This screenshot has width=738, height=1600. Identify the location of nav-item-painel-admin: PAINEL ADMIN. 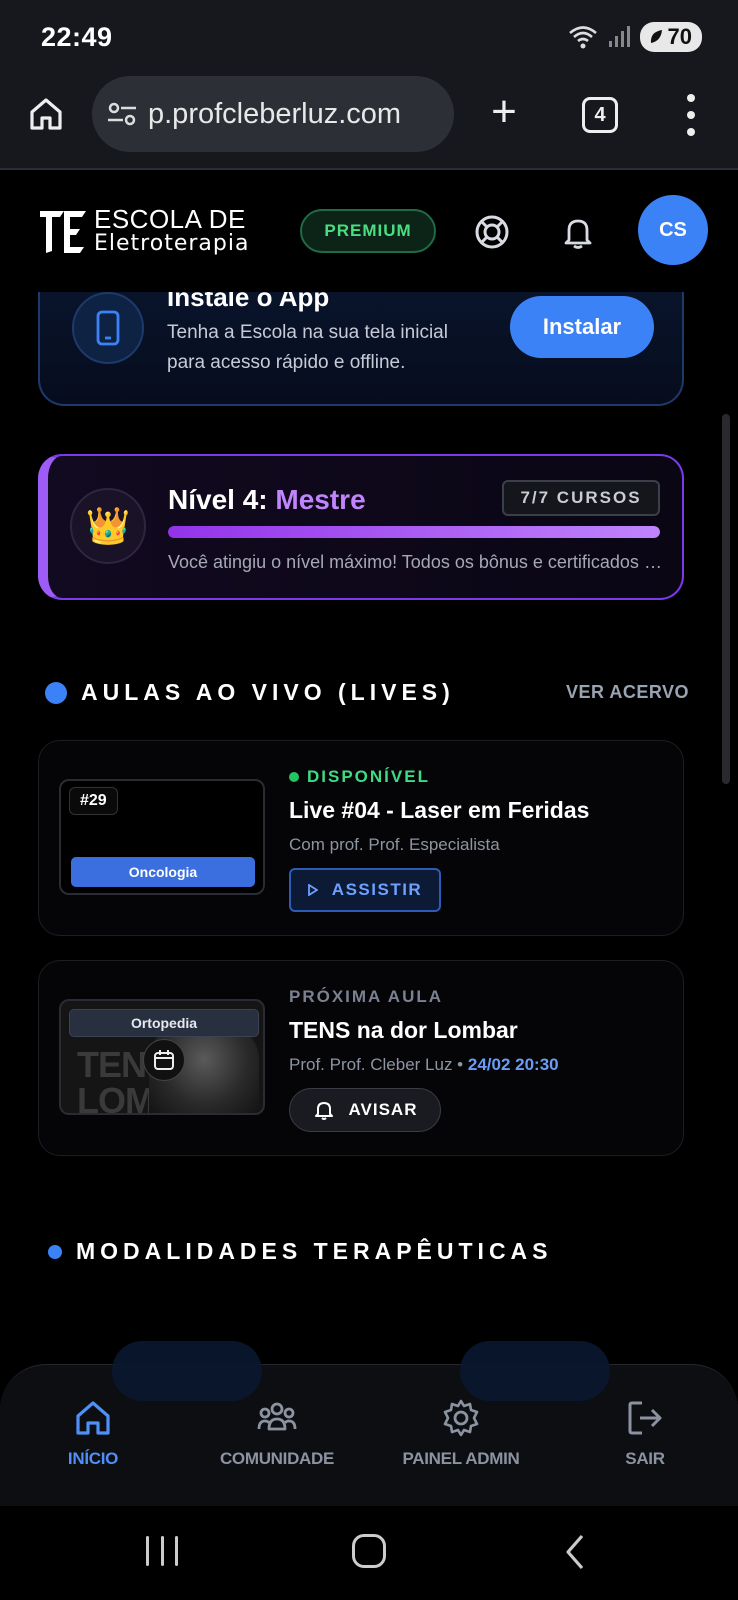
(461, 1433).